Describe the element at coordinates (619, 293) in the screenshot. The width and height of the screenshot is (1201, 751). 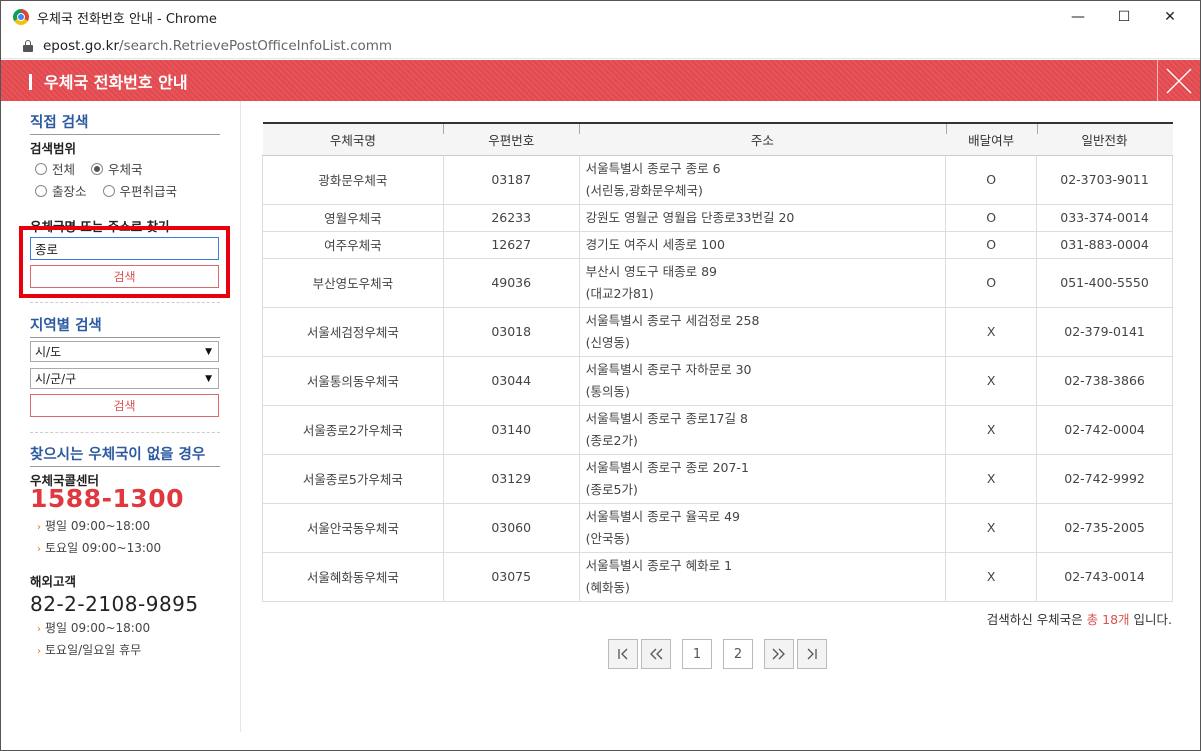
I see `address-line-2: (대교2가81)` at that location.